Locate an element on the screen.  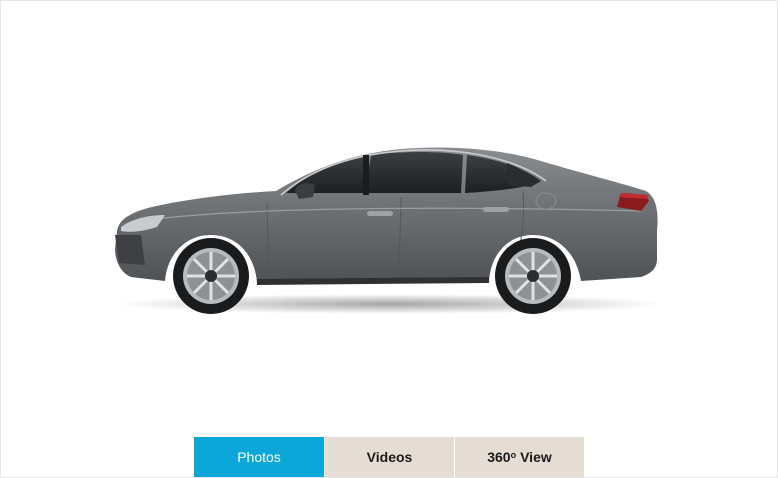
tab-360-view: 360 o View is located at coordinates (519, 457).